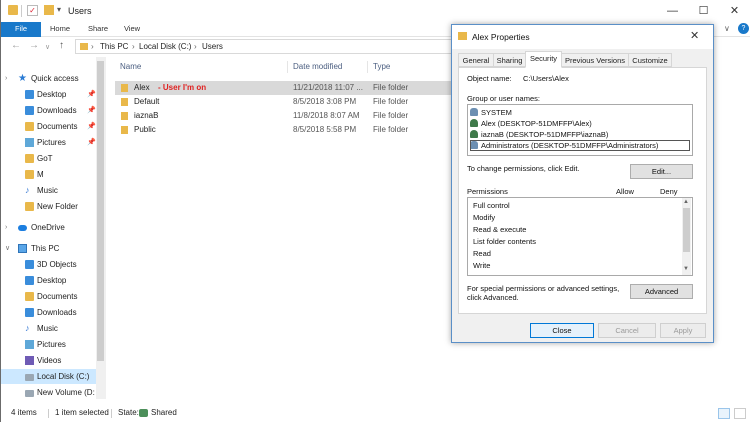  Describe the element at coordinates (51, 392) in the screenshot. I see `sidebar-item-new-volume-d: New Volume (D:` at that location.